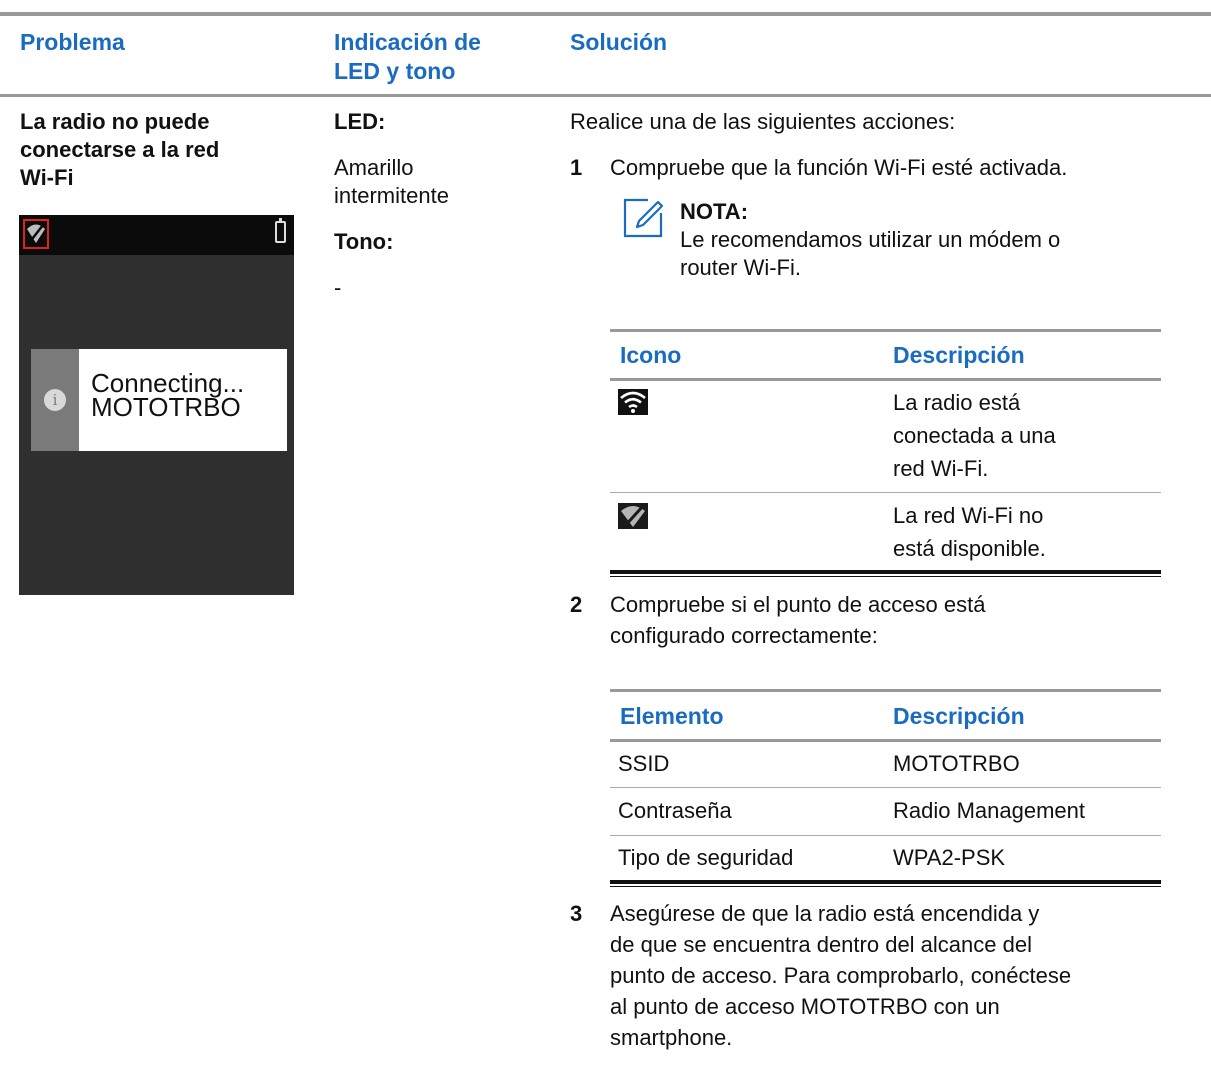  Describe the element at coordinates (671, 1037) in the screenshot. I see `step-3-line-5: smartphone.` at that location.